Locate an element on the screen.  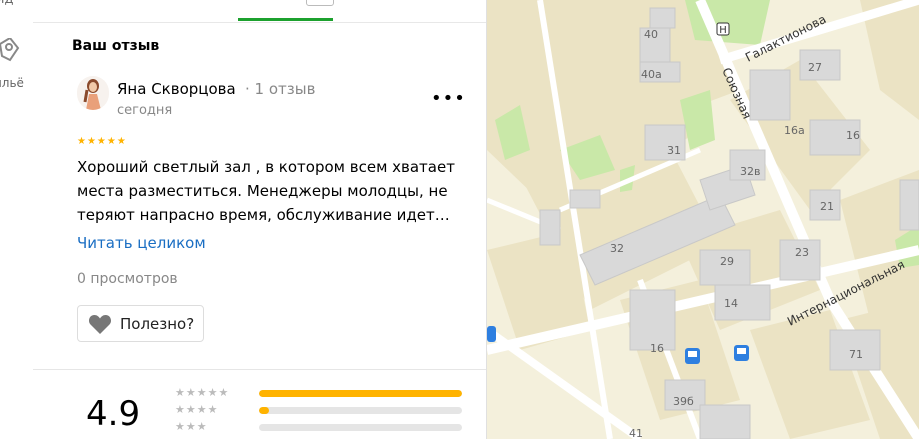
more-options-icon: ••• is located at coordinates (448, 98).